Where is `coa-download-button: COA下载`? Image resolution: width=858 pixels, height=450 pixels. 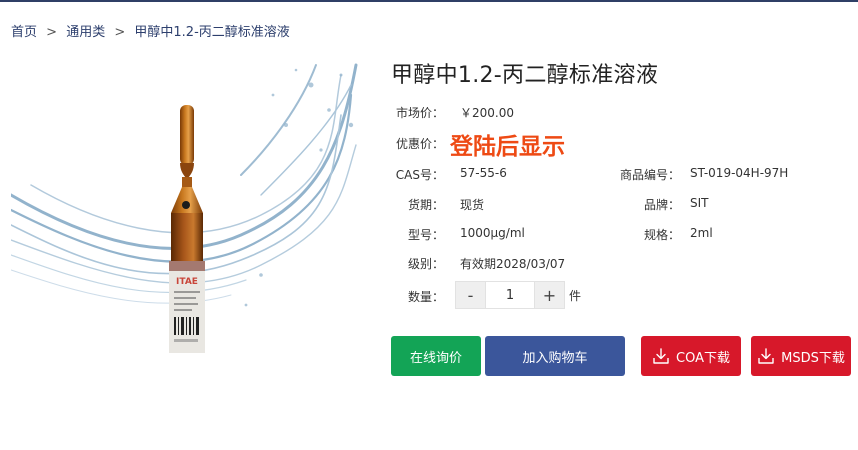 coa-download-button: COA下载 is located at coordinates (691, 356).